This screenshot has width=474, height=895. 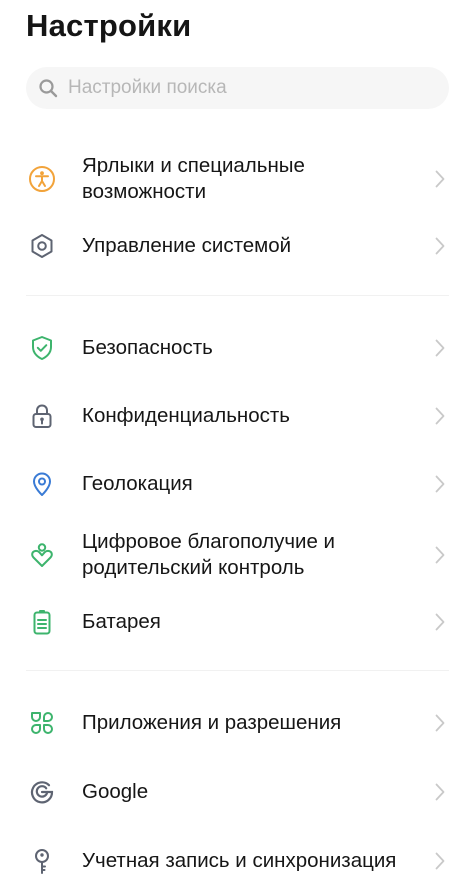 I want to click on location-pin-icon, so click(x=42, y=484).